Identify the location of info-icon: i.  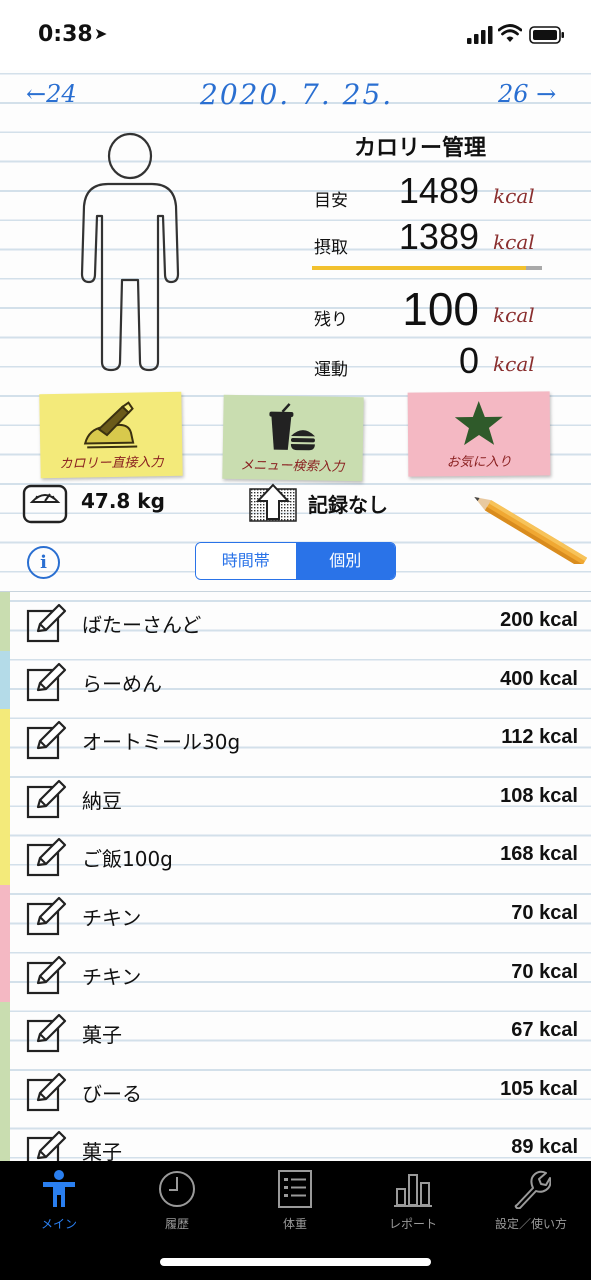
(43, 562).